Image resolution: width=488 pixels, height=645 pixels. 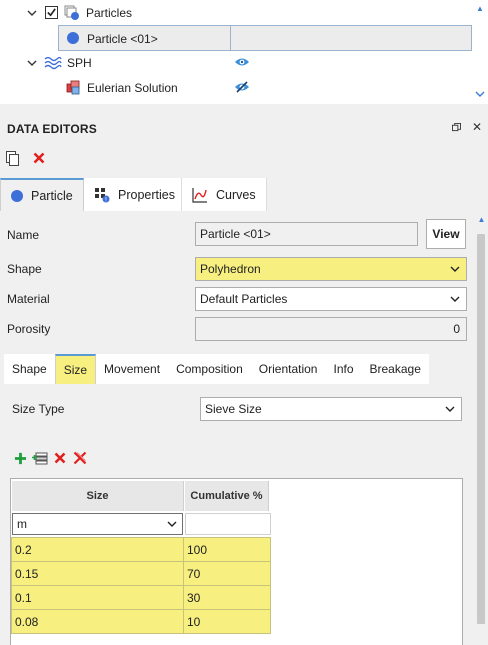 I want to click on tree-item-sph: SPH, so click(x=79, y=63).